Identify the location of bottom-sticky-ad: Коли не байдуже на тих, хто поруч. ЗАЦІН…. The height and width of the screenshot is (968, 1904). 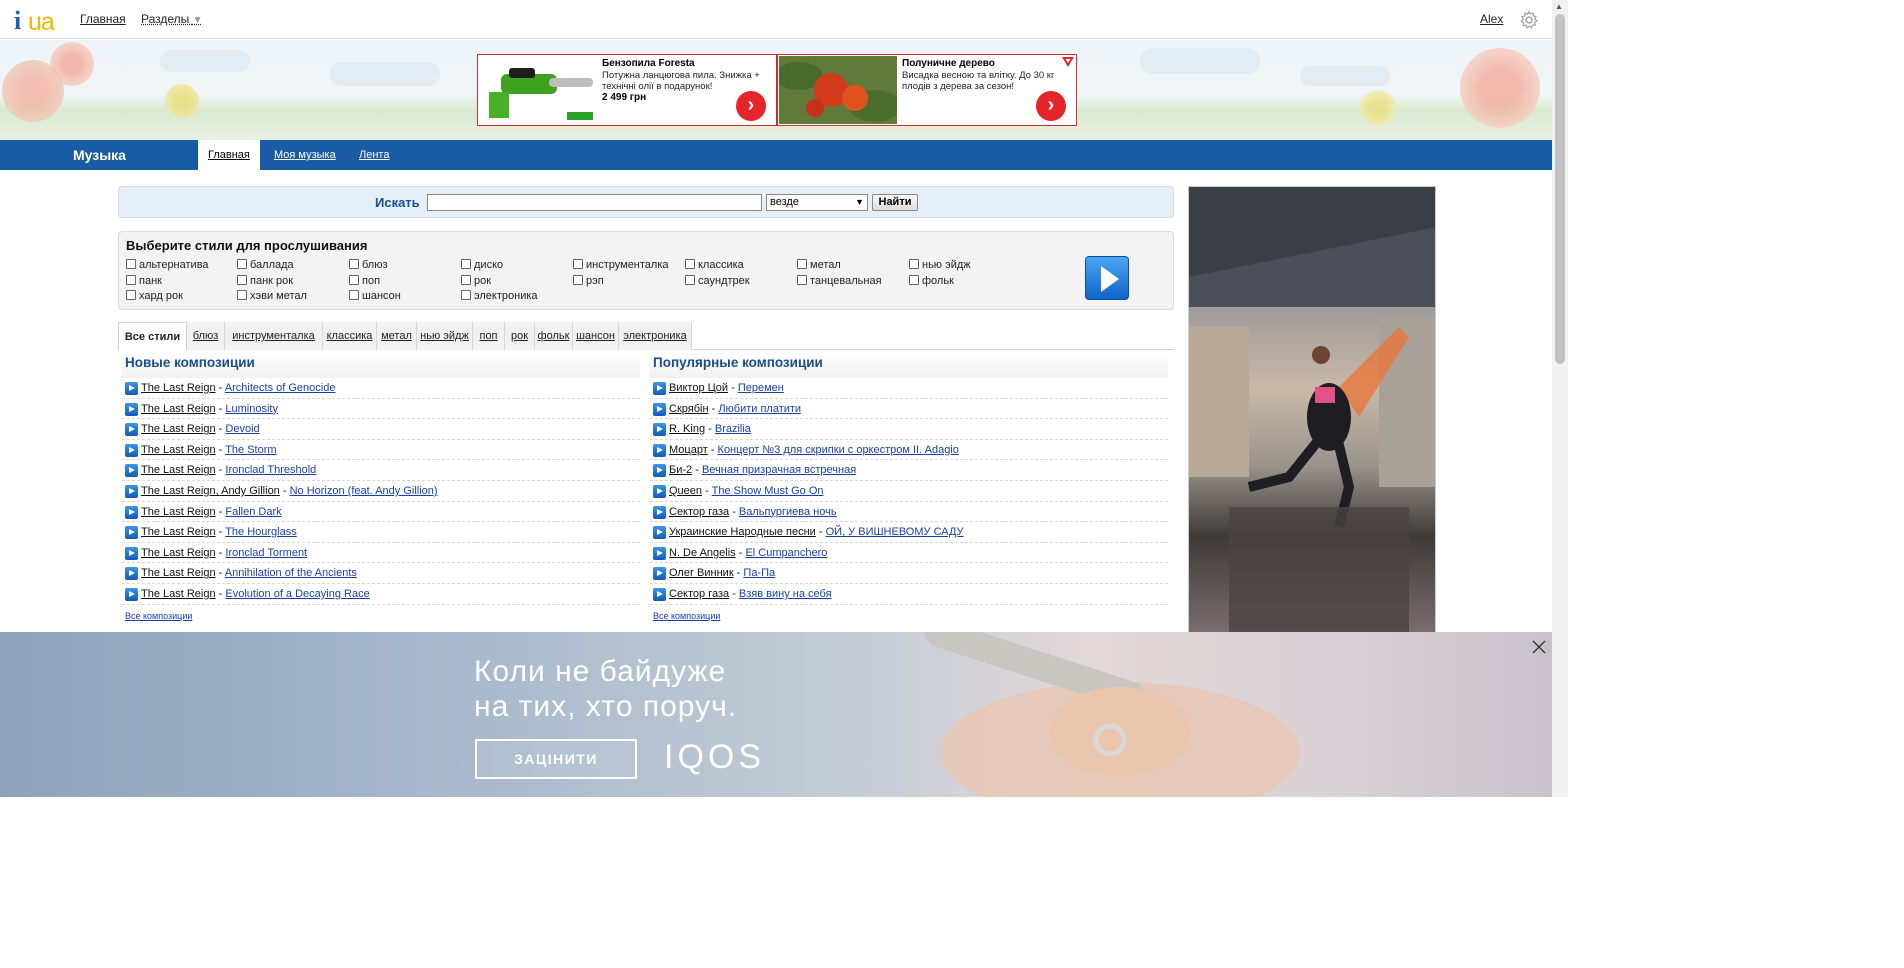
(776, 714).